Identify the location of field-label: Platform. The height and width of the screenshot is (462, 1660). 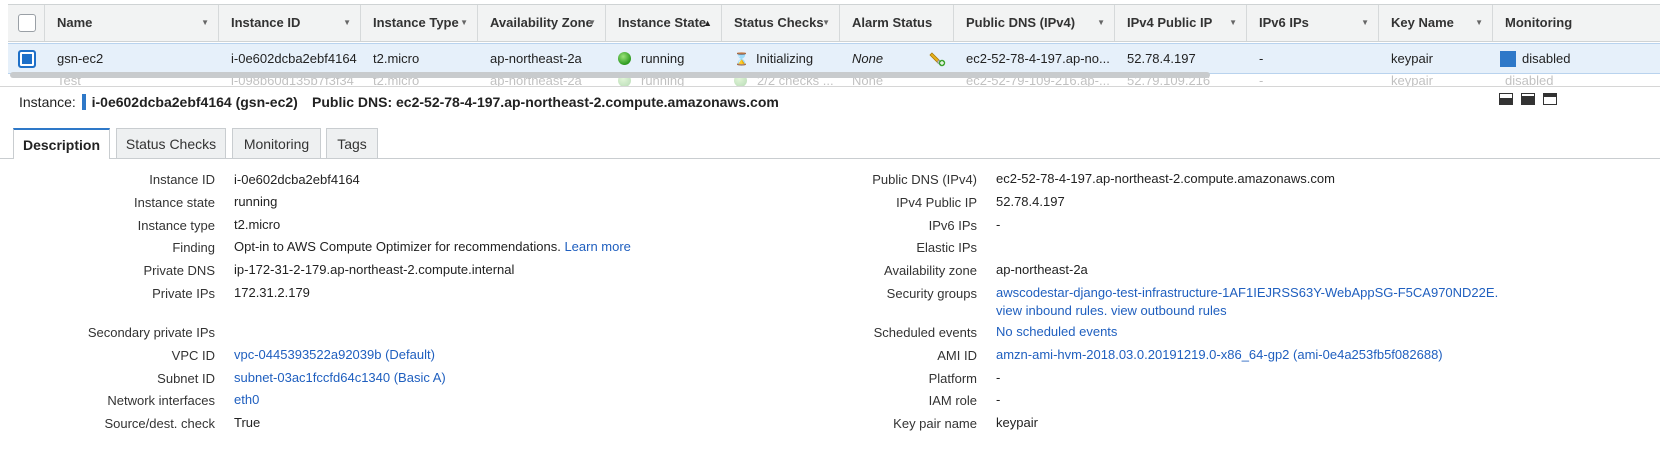
(952, 378).